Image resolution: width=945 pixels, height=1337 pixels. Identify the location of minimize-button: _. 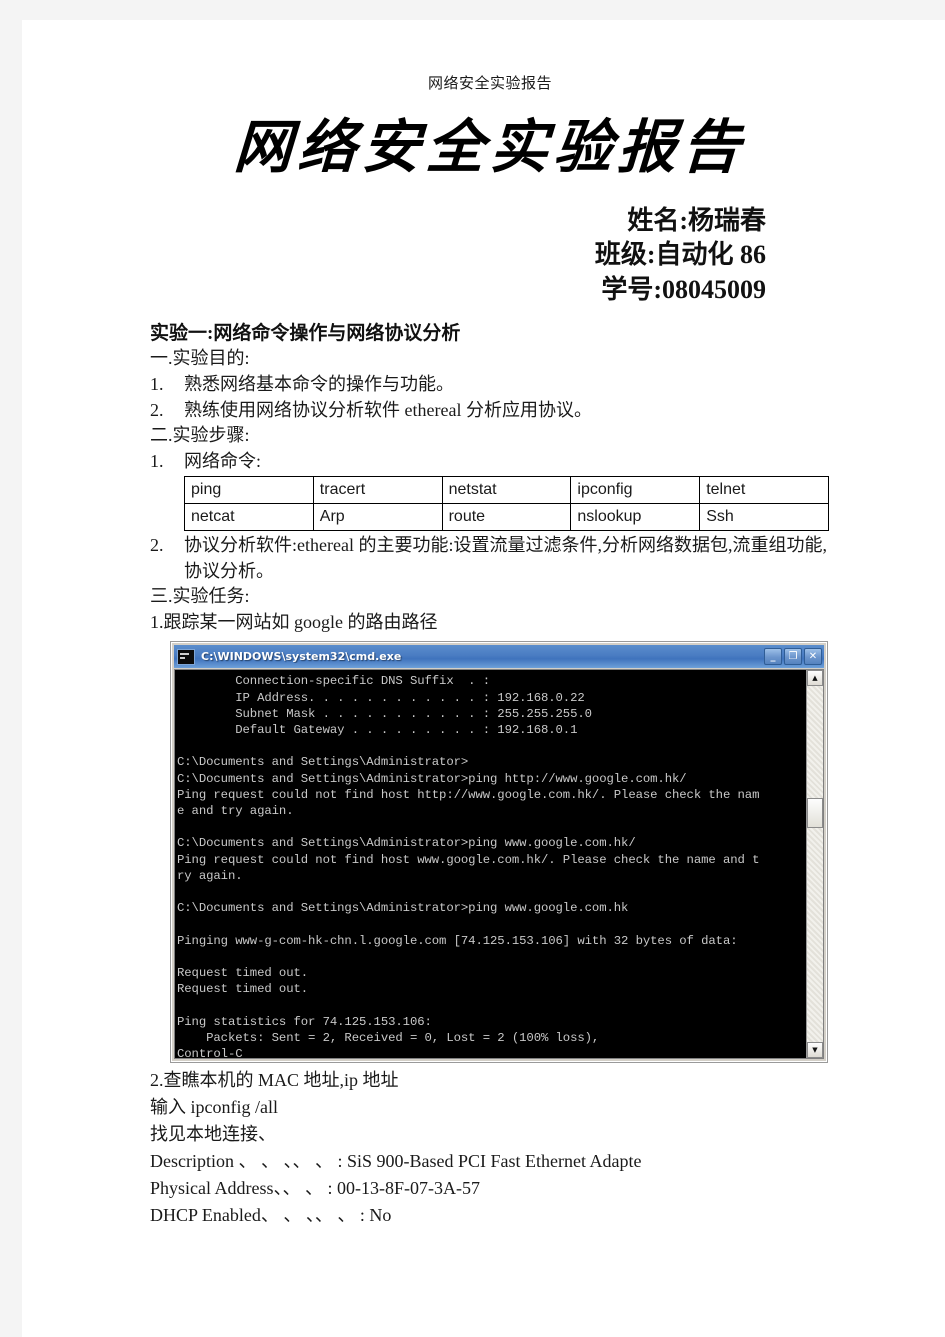
(773, 657).